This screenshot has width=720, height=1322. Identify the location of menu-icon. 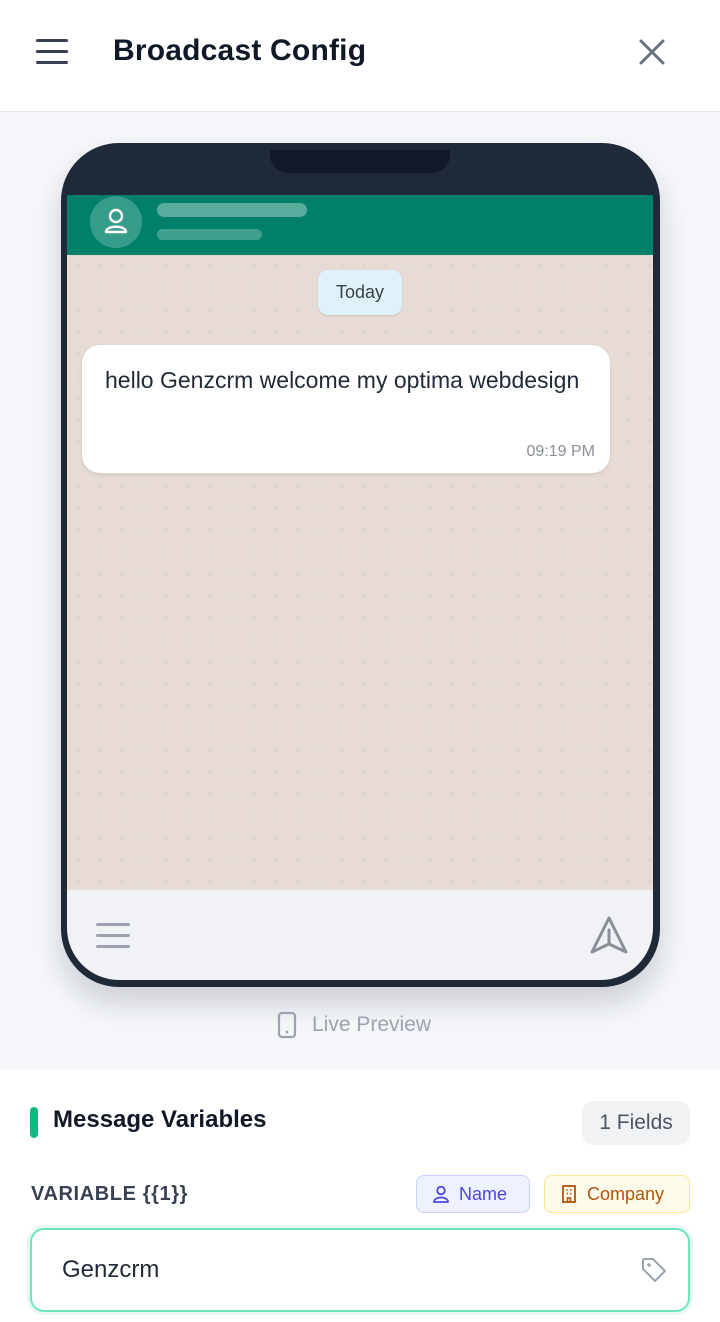
(53, 52).